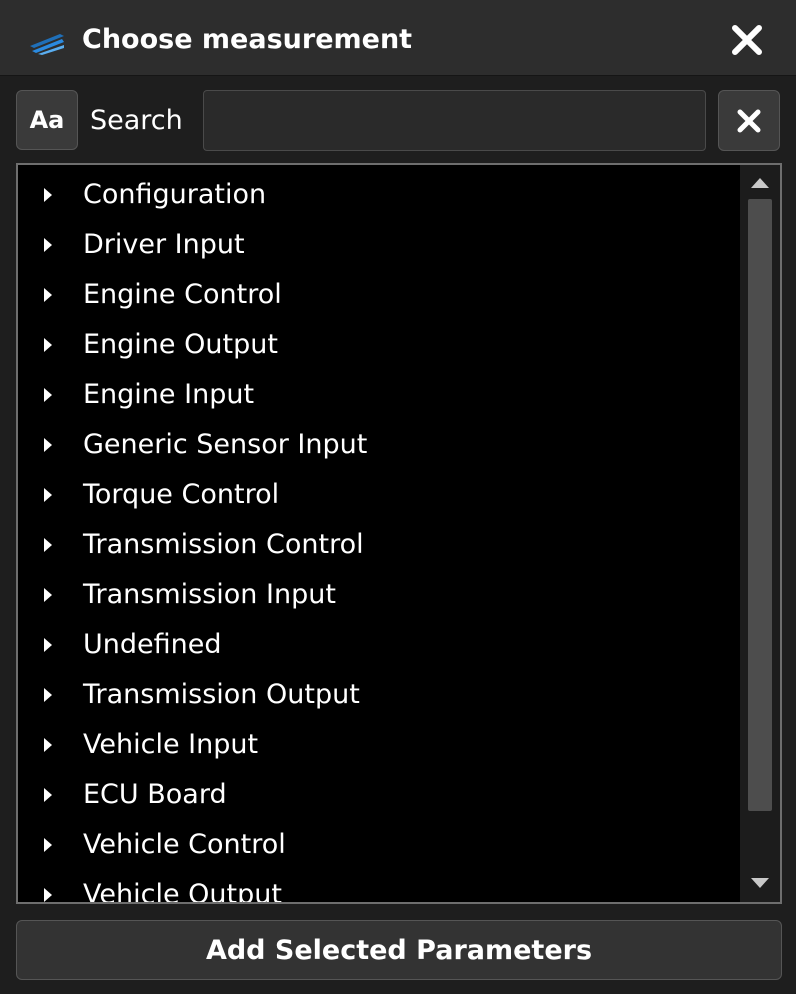 The width and height of the screenshot is (796, 994). I want to click on tree-item-label: Vehicle Output, so click(182, 891).